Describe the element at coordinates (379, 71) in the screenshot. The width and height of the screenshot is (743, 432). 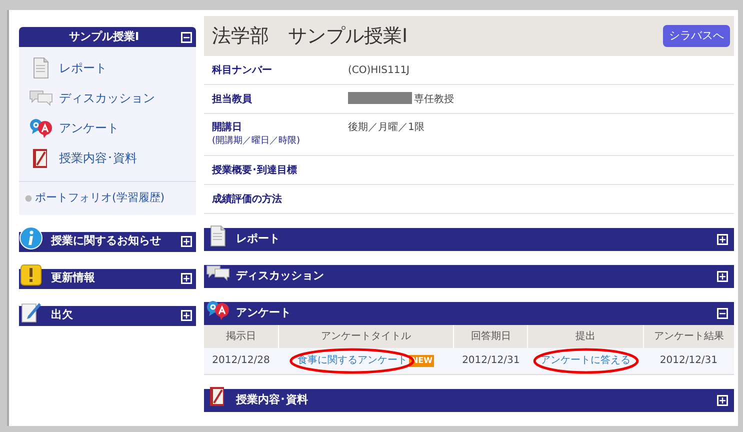
I see `field-value: (CO)HIS111J` at that location.